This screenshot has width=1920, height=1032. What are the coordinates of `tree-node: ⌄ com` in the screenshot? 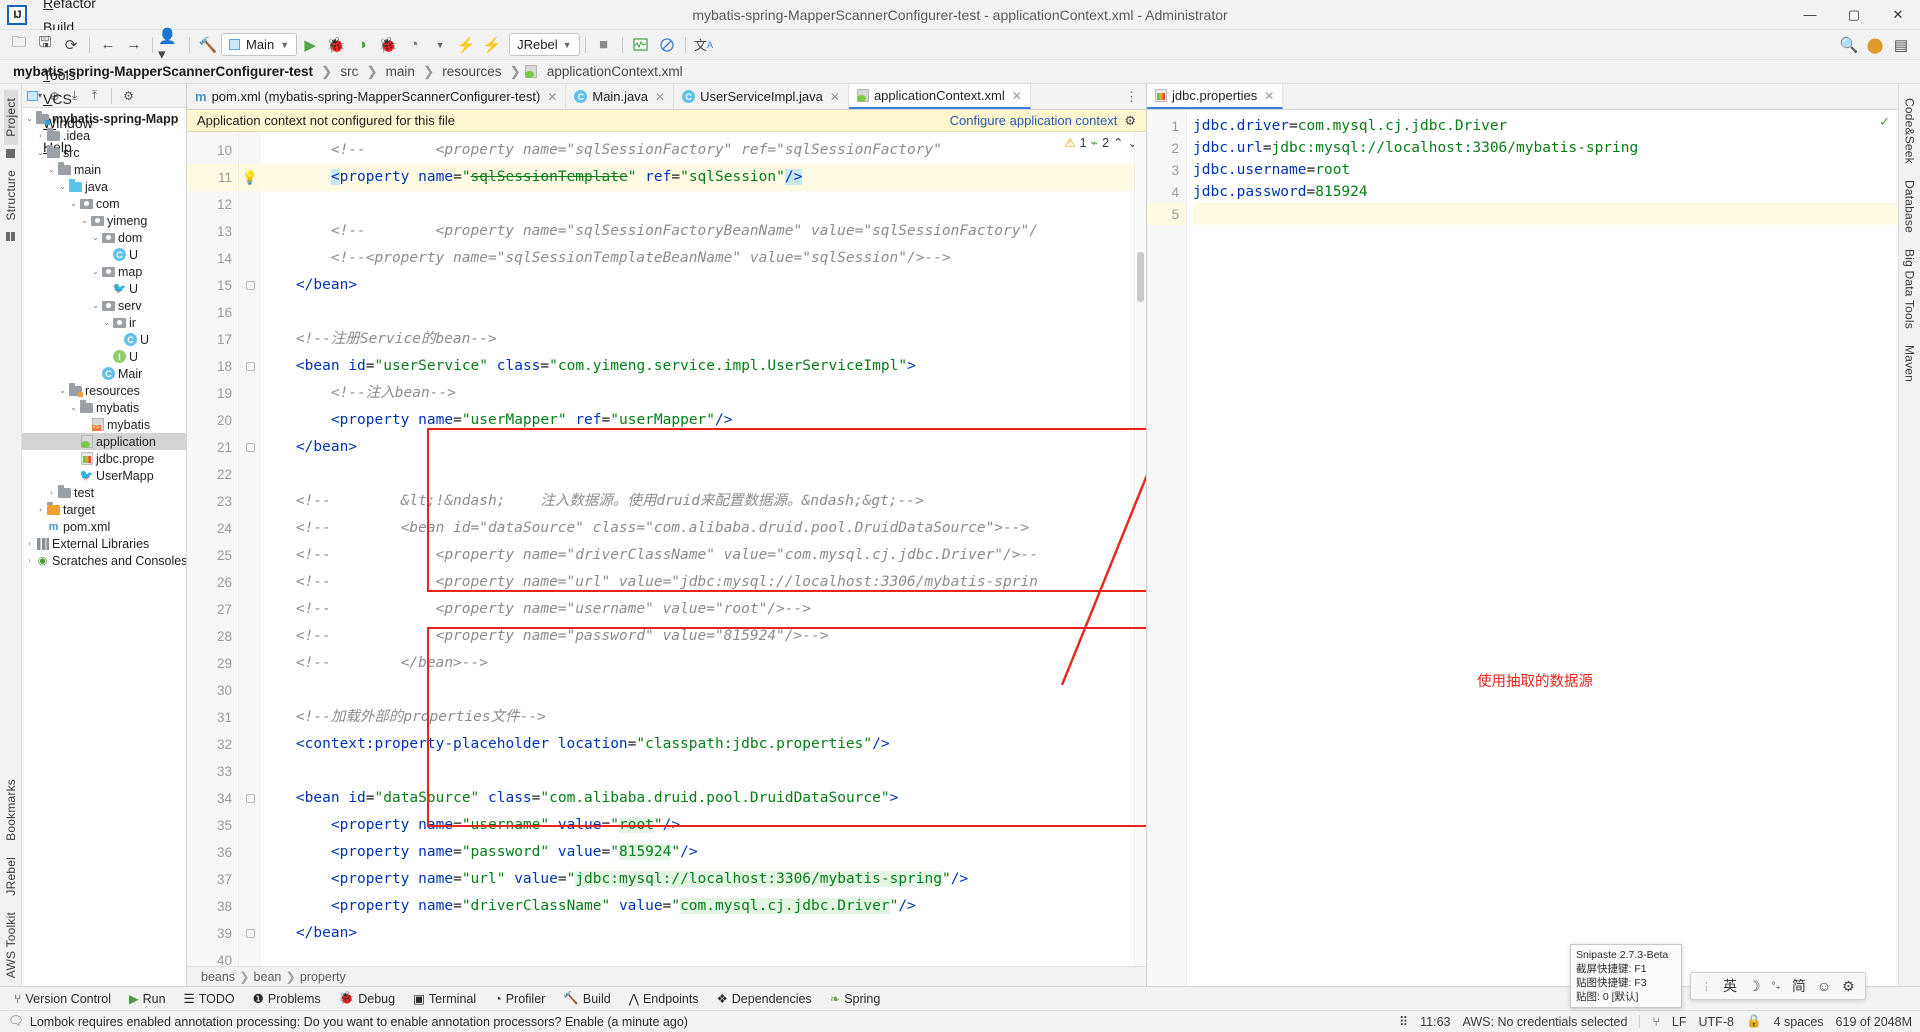 It's located at (104, 203).